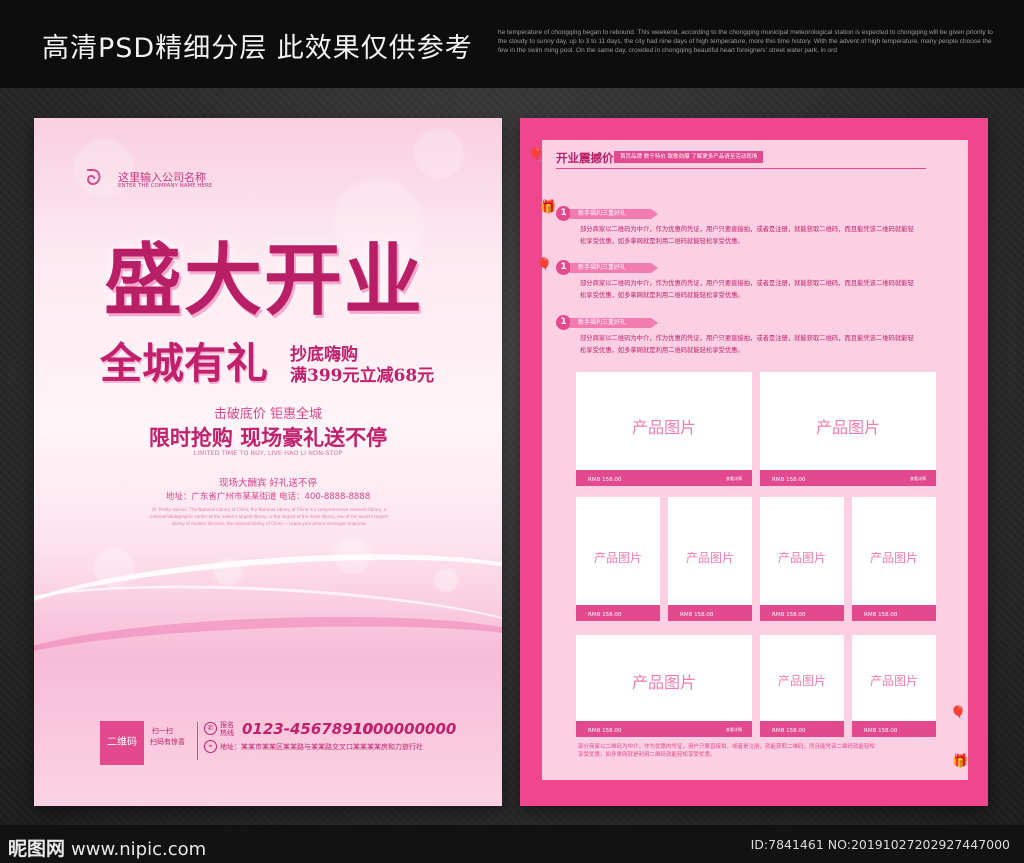 Image resolution: width=1024 pixels, height=863 pixels. Describe the element at coordinates (321, 747) in the screenshot. I see `address-detail: 地址：某某市某某区某某路与某某路交叉口某某某某房和力旅行社` at that location.